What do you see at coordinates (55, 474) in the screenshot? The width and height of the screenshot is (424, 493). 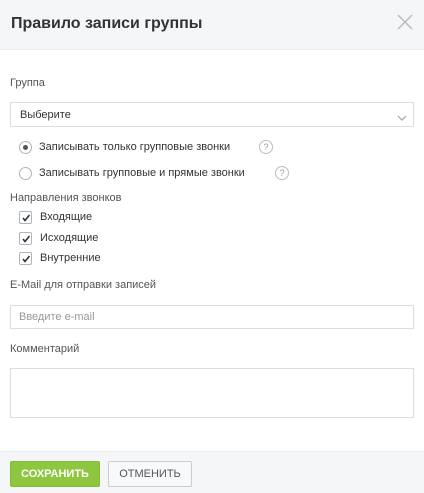 I see `save-button: СОХРАНИТЬ` at bounding box center [55, 474].